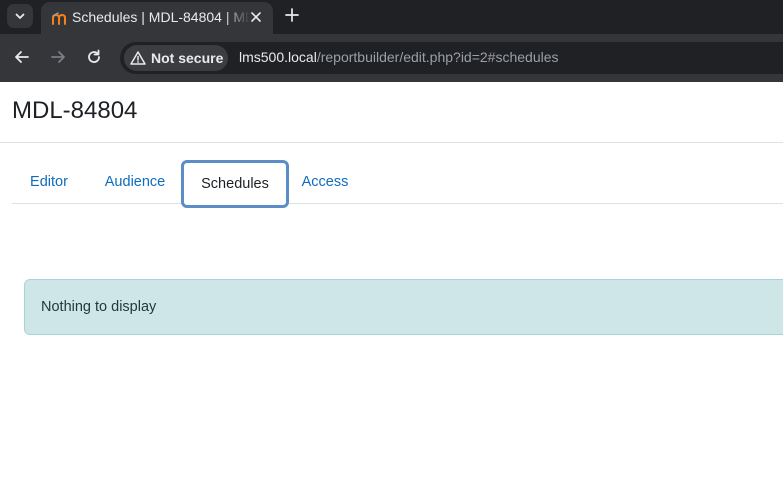  I want to click on empty-state-alert: Nothing to display, so click(403, 307).